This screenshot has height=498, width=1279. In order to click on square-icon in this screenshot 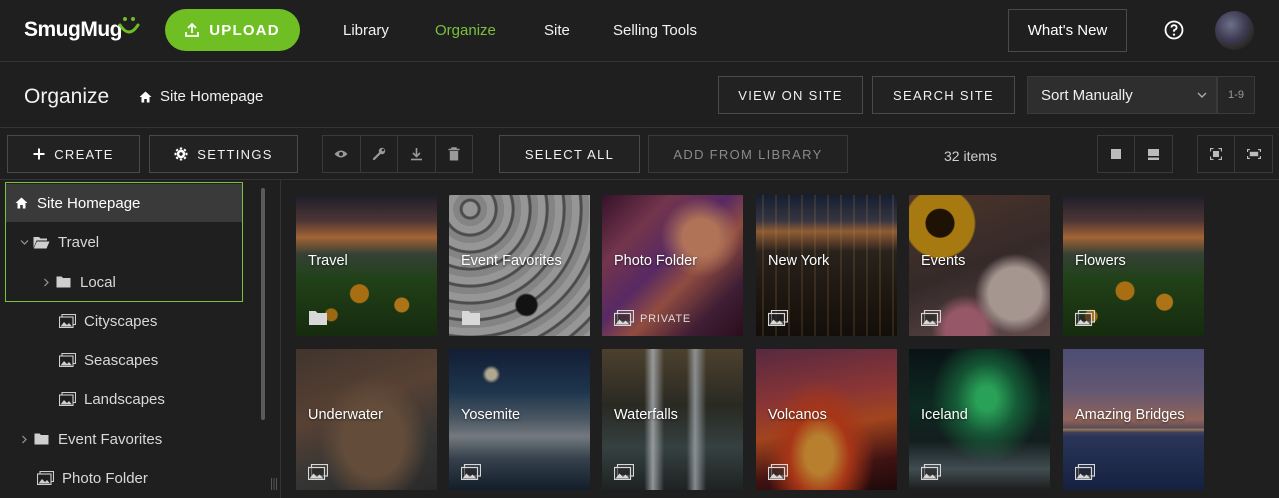, I will do `click(1116, 154)`.